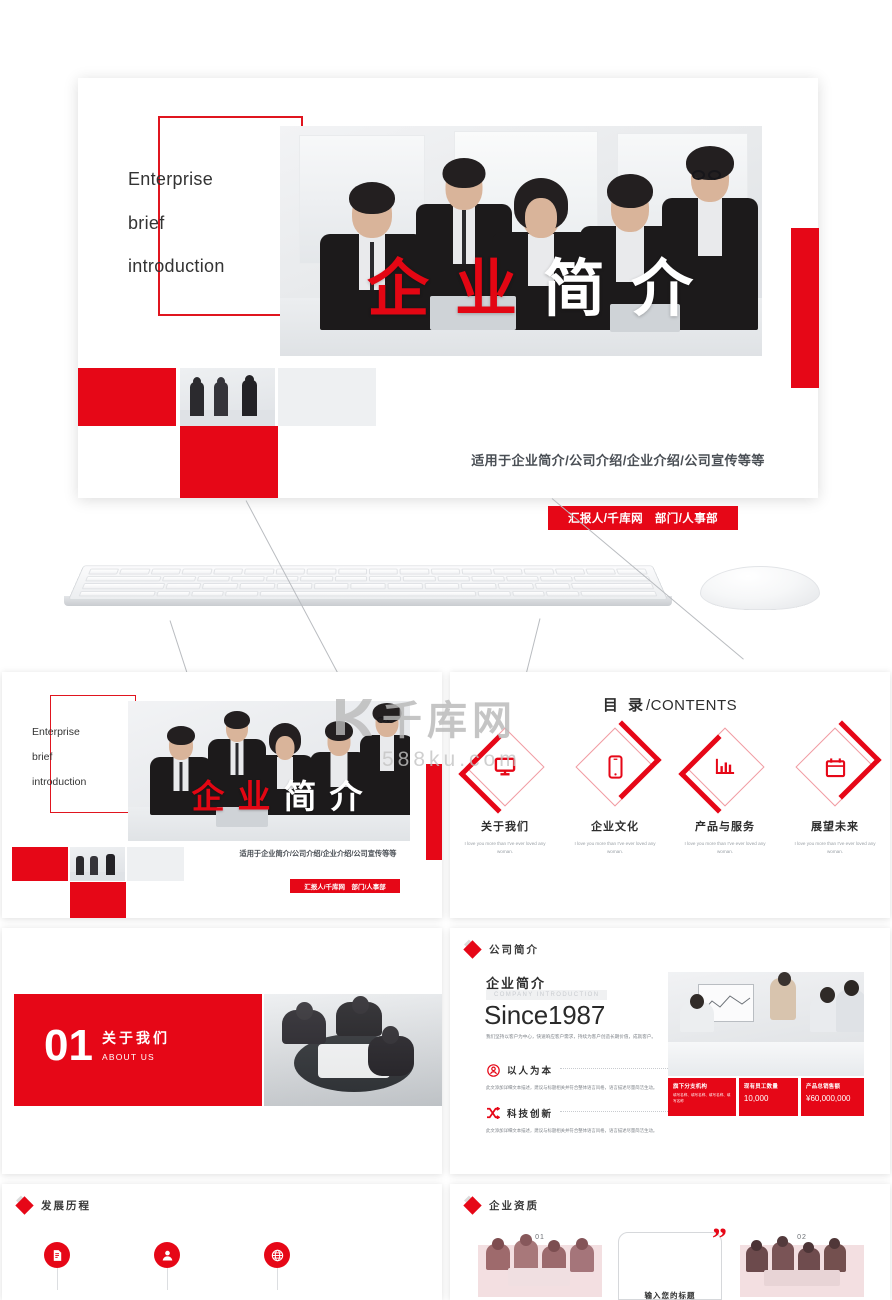  What do you see at coordinates (571, 1036) in the screenshot?
I see `company-intro-paragraph: 我们坚持以客户为中心，快速响应客户需求，持续为客户创造长期价值，成就客户。` at bounding box center [571, 1036].